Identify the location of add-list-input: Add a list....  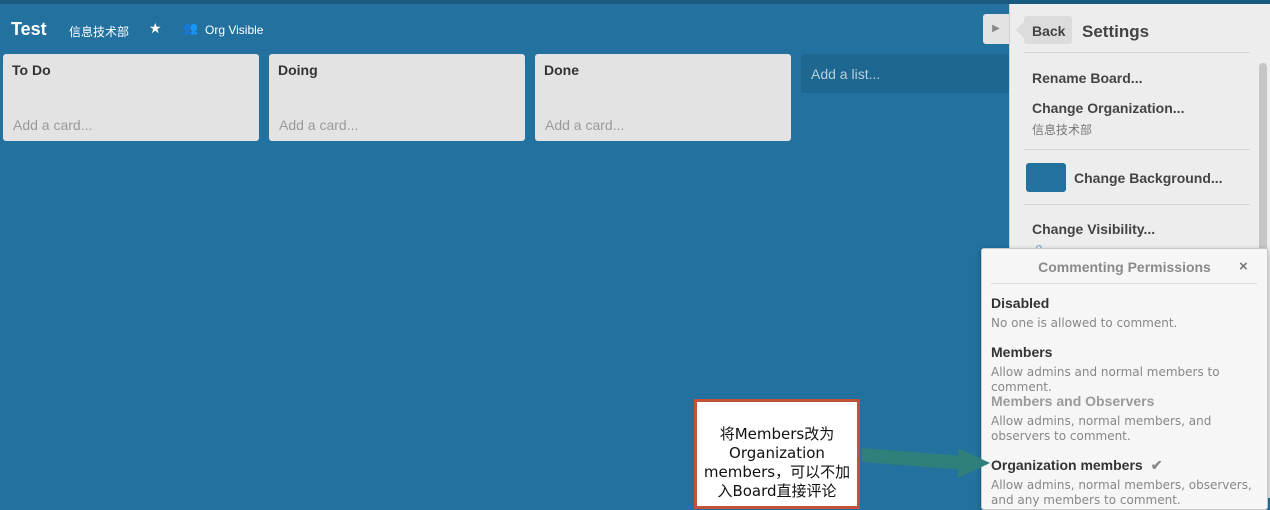
(906, 73).